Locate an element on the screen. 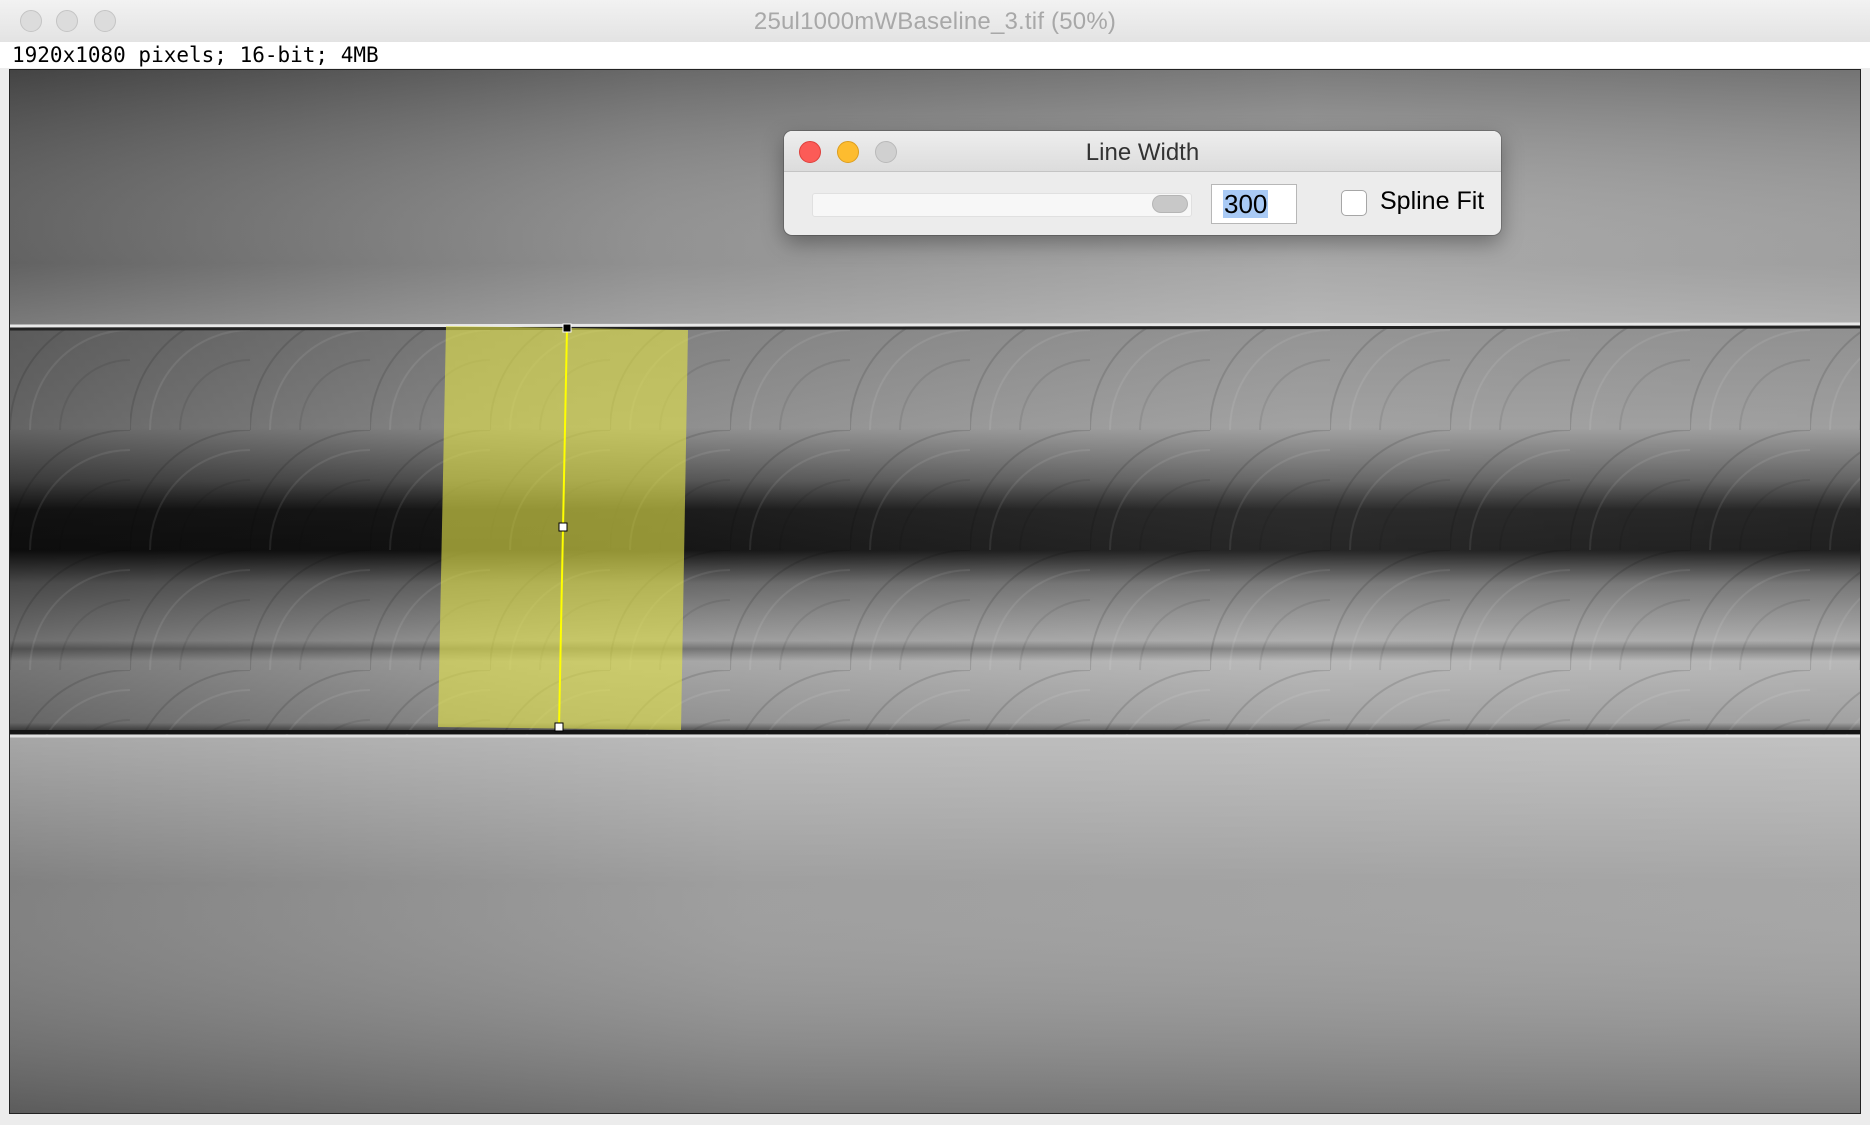 Image resolution: width=1870 pixels, height=1125 pixels. spline-fit-label: Spline Fit is located at coordinates (1432, 201).